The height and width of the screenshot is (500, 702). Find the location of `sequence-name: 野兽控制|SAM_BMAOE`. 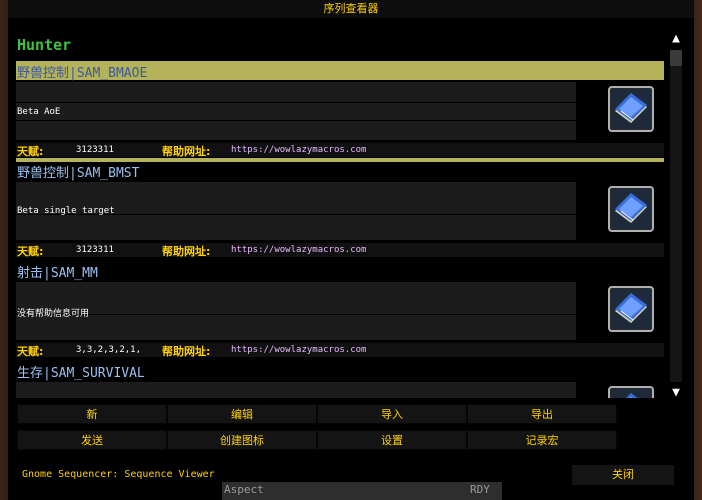

sequence-name: 野兽控制|SAM_BMAOE is located at coordinates (82, 73).